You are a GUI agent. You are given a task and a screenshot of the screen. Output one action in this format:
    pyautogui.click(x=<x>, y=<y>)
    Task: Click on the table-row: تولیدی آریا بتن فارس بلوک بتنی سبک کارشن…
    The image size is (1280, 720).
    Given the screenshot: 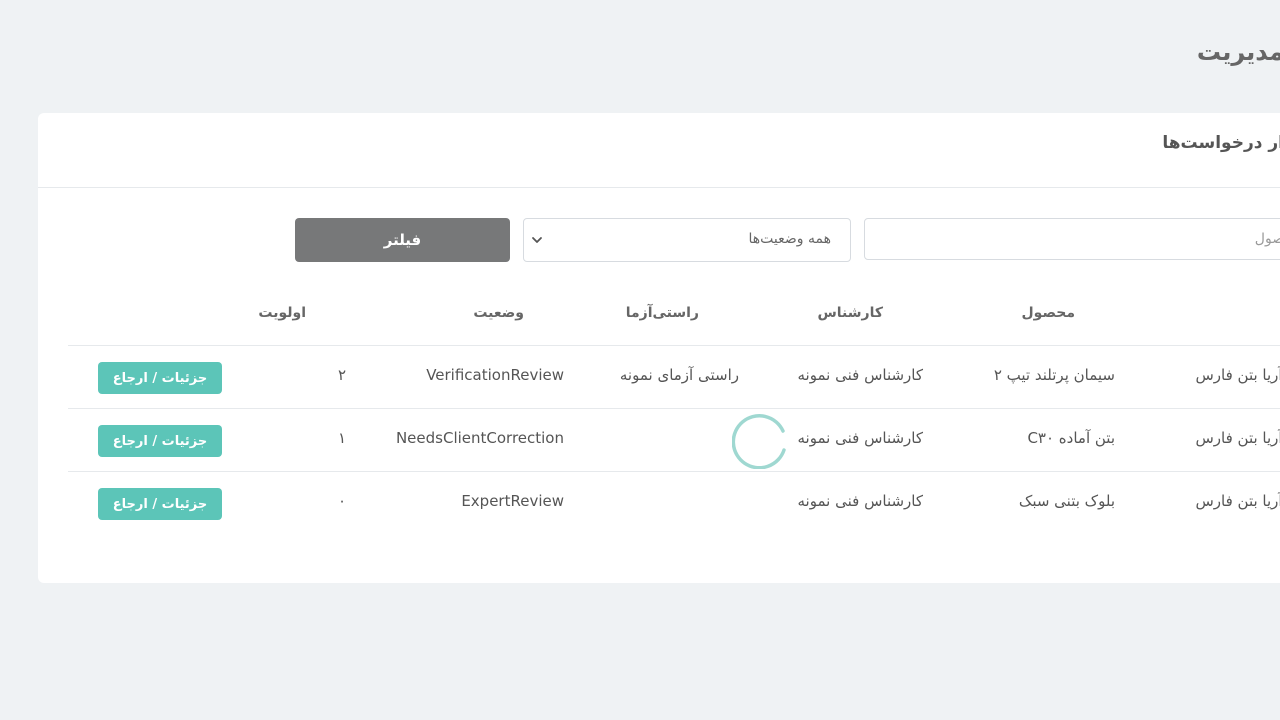 What is the action you would take?
    pyautogui.click(x=674, y=503)
    